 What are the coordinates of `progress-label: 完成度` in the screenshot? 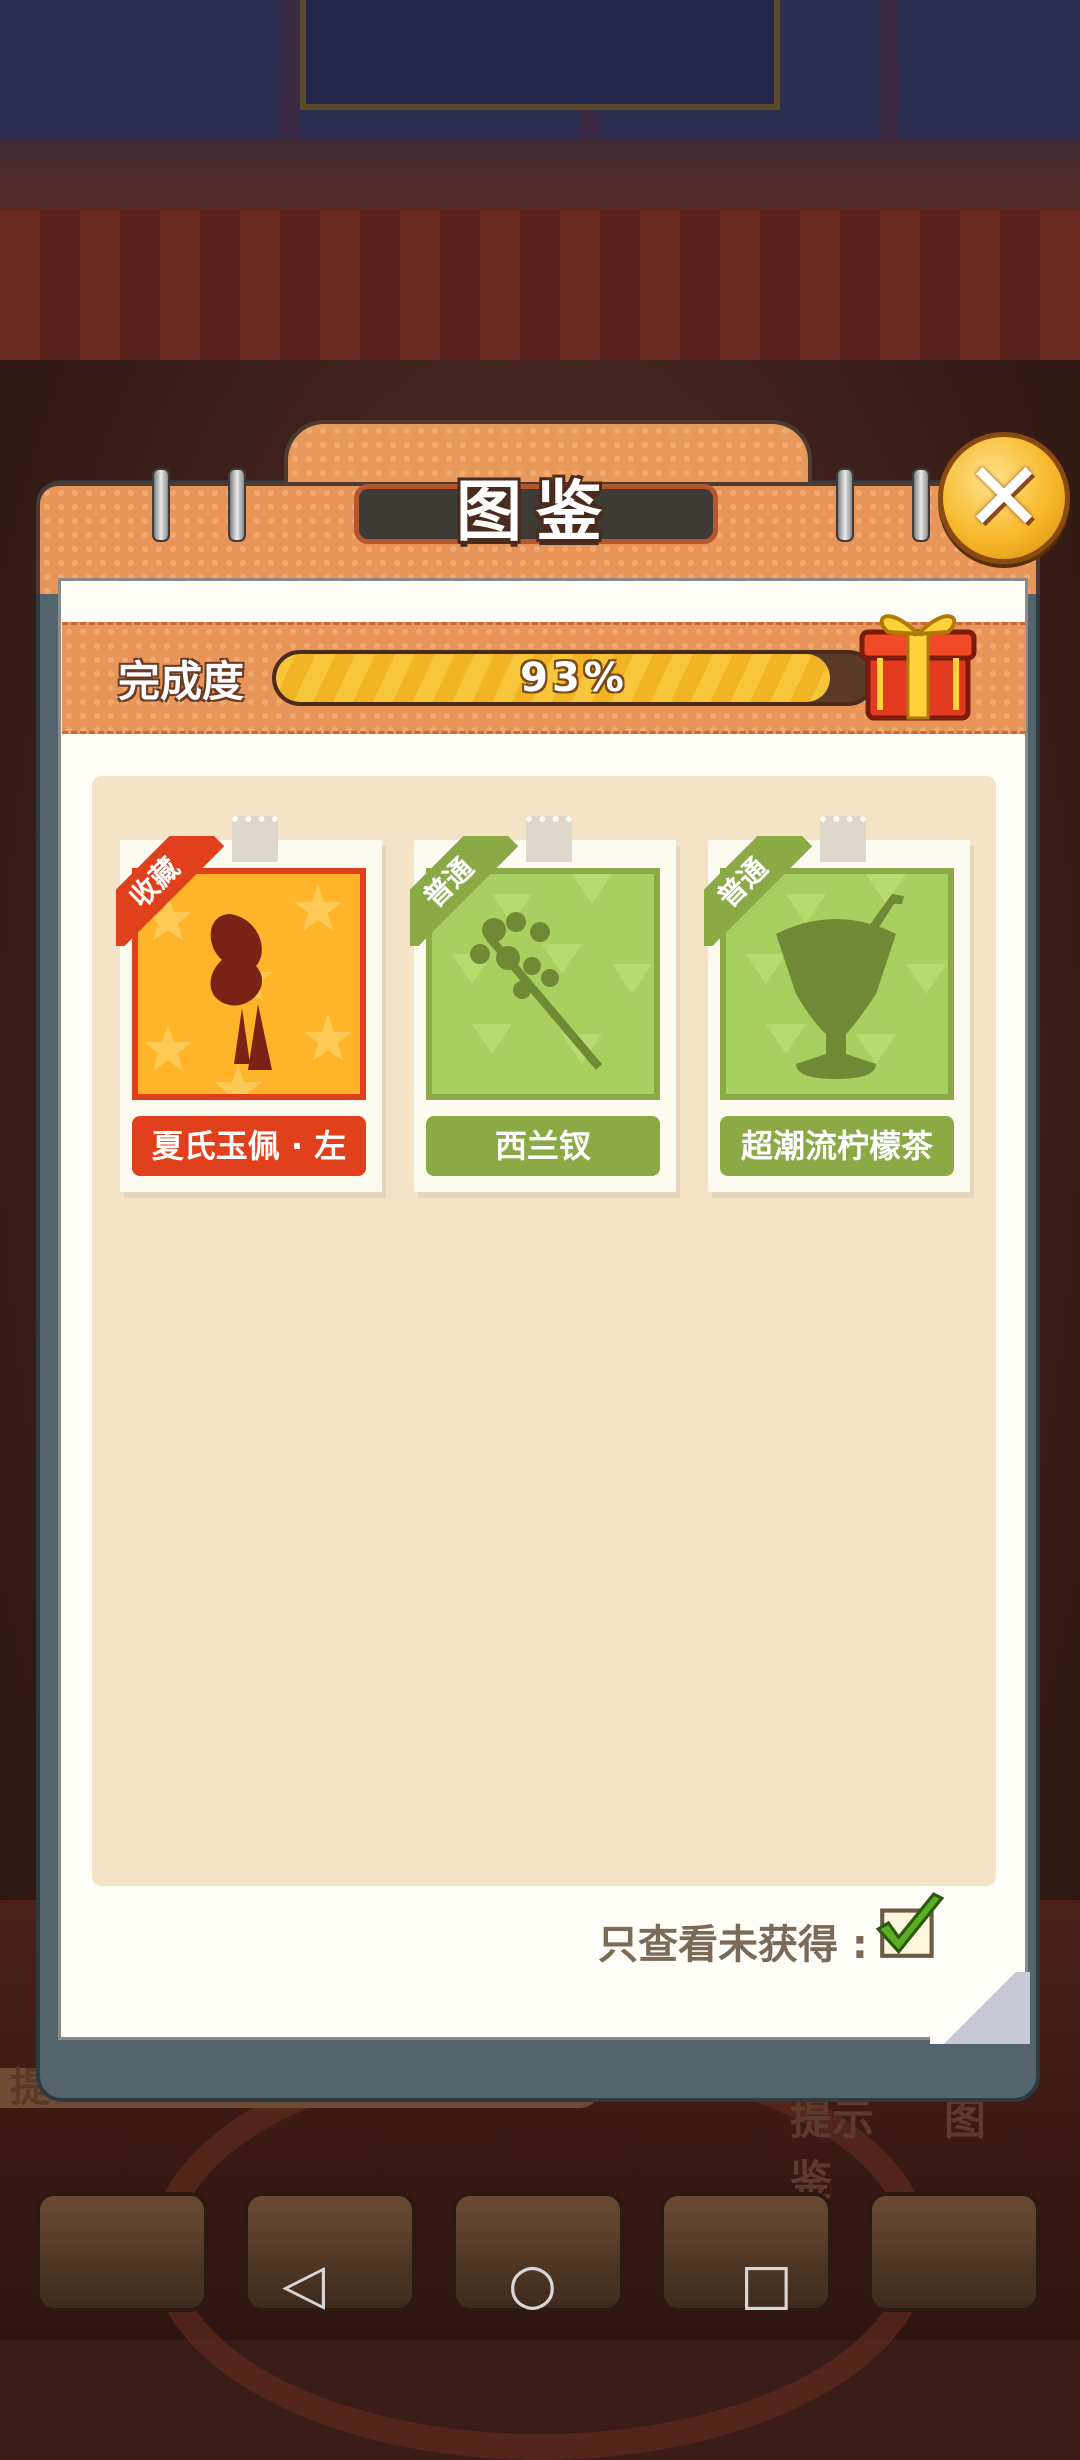 It's located at (181, 681).